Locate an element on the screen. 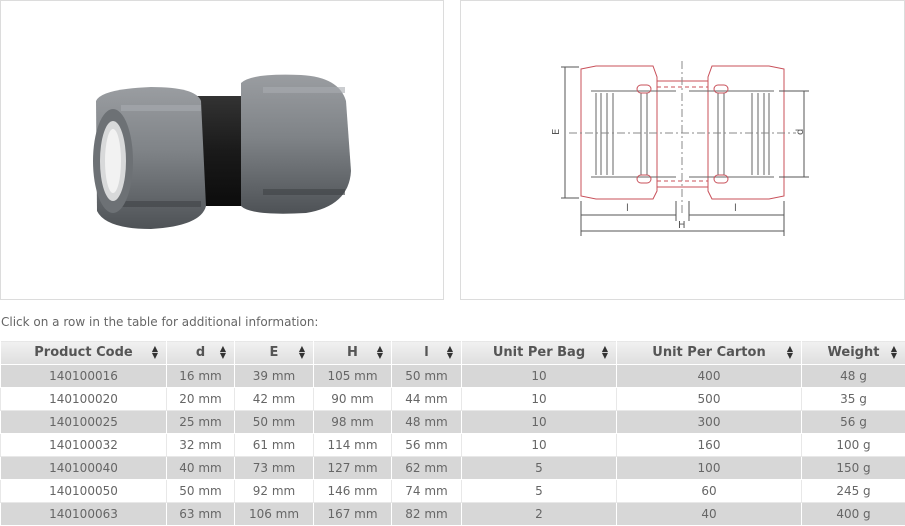 The width and height of the screenshot is (905, 526). cell-H: 98 mm is located at coordinates (353, 422).